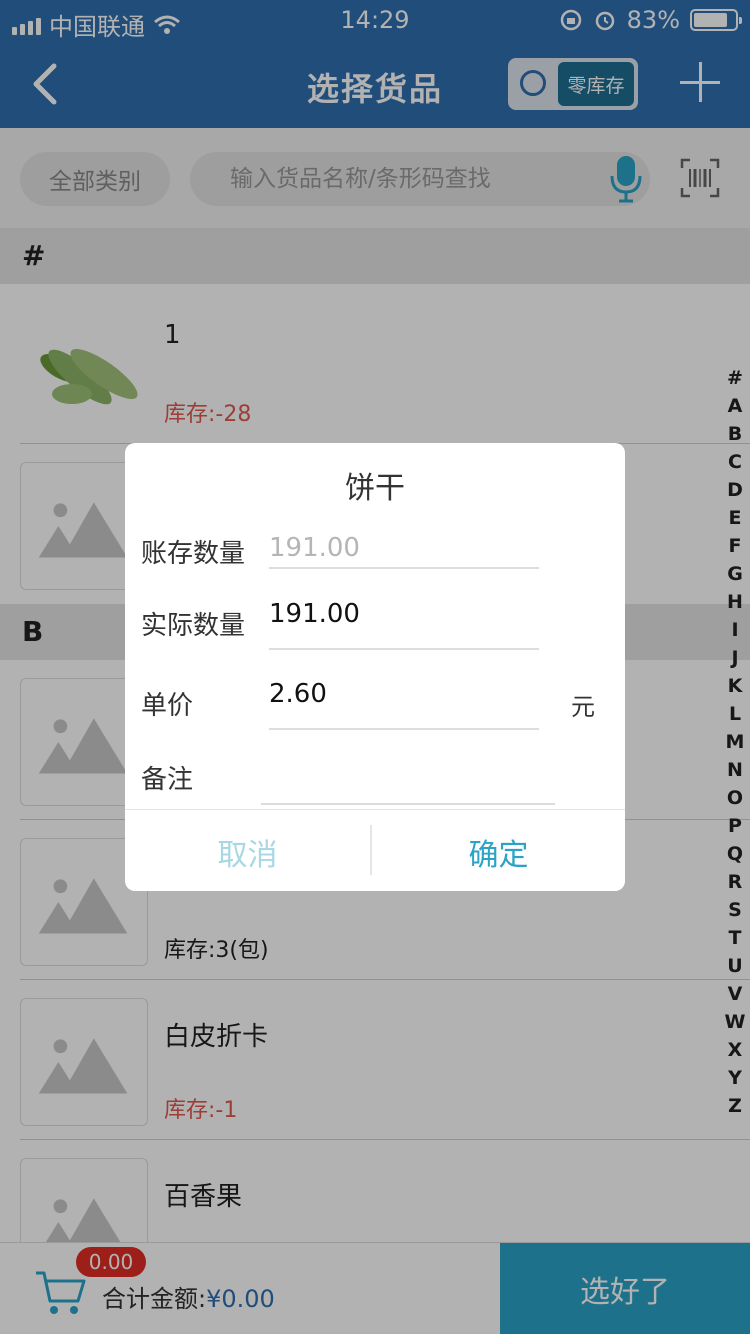 This screenshot has height=1334, width=750. Describe the element at coordinates (408, 768) in the screenshot. I see `note-input` at that location.